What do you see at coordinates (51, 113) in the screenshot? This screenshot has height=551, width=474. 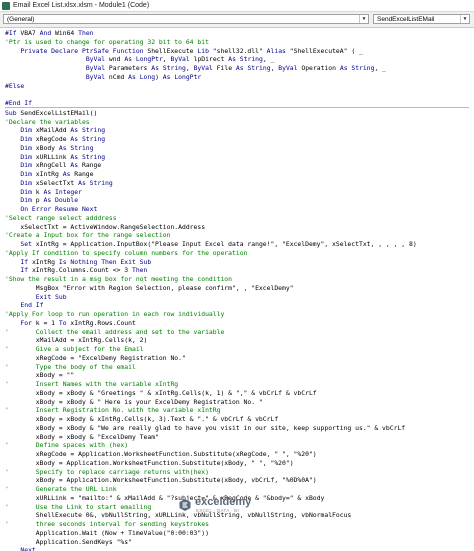 I see `code-line: Sub SendExcelListEMail()` at bounding box center [51, 113].